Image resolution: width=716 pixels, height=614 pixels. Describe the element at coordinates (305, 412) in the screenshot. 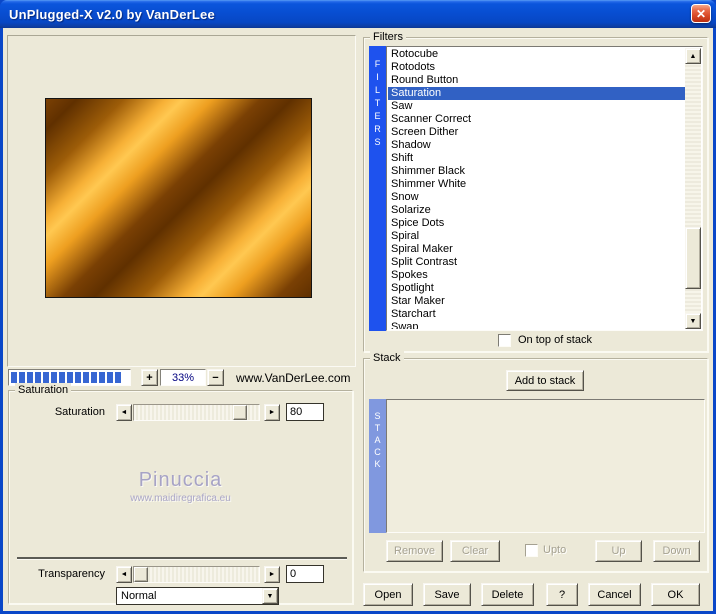

I see `saturation-value-input` at that location.